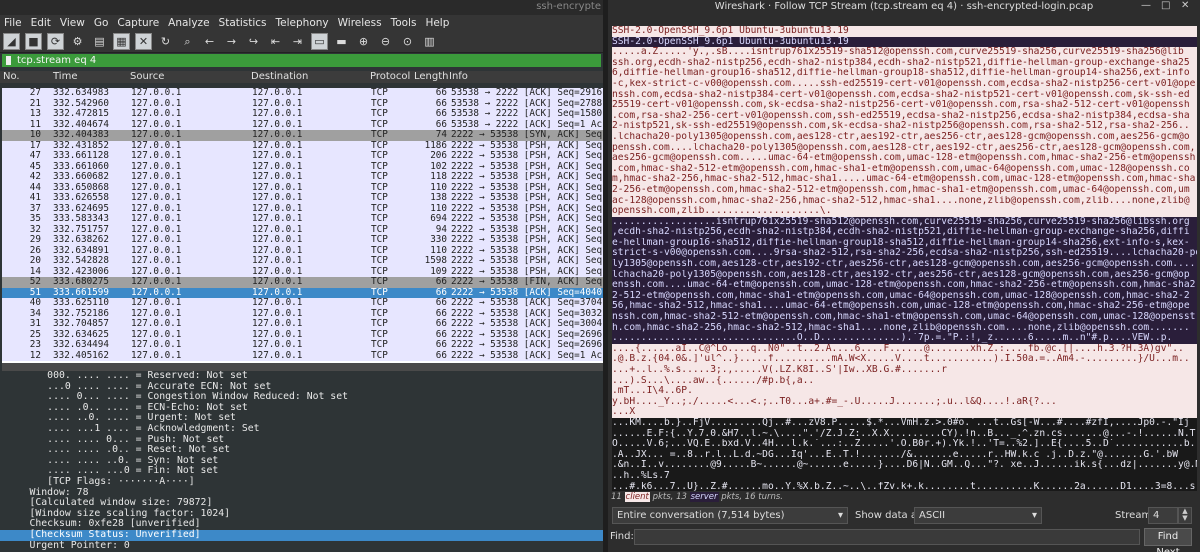 Image resolution: width=1200 pixels, height=552 pixels. What do you see at coordinates (301, 429) in the screenshot?
I see `detail-row: .... ...1 .... = Acknowledgment: Set` at bounding box center [301, 429].